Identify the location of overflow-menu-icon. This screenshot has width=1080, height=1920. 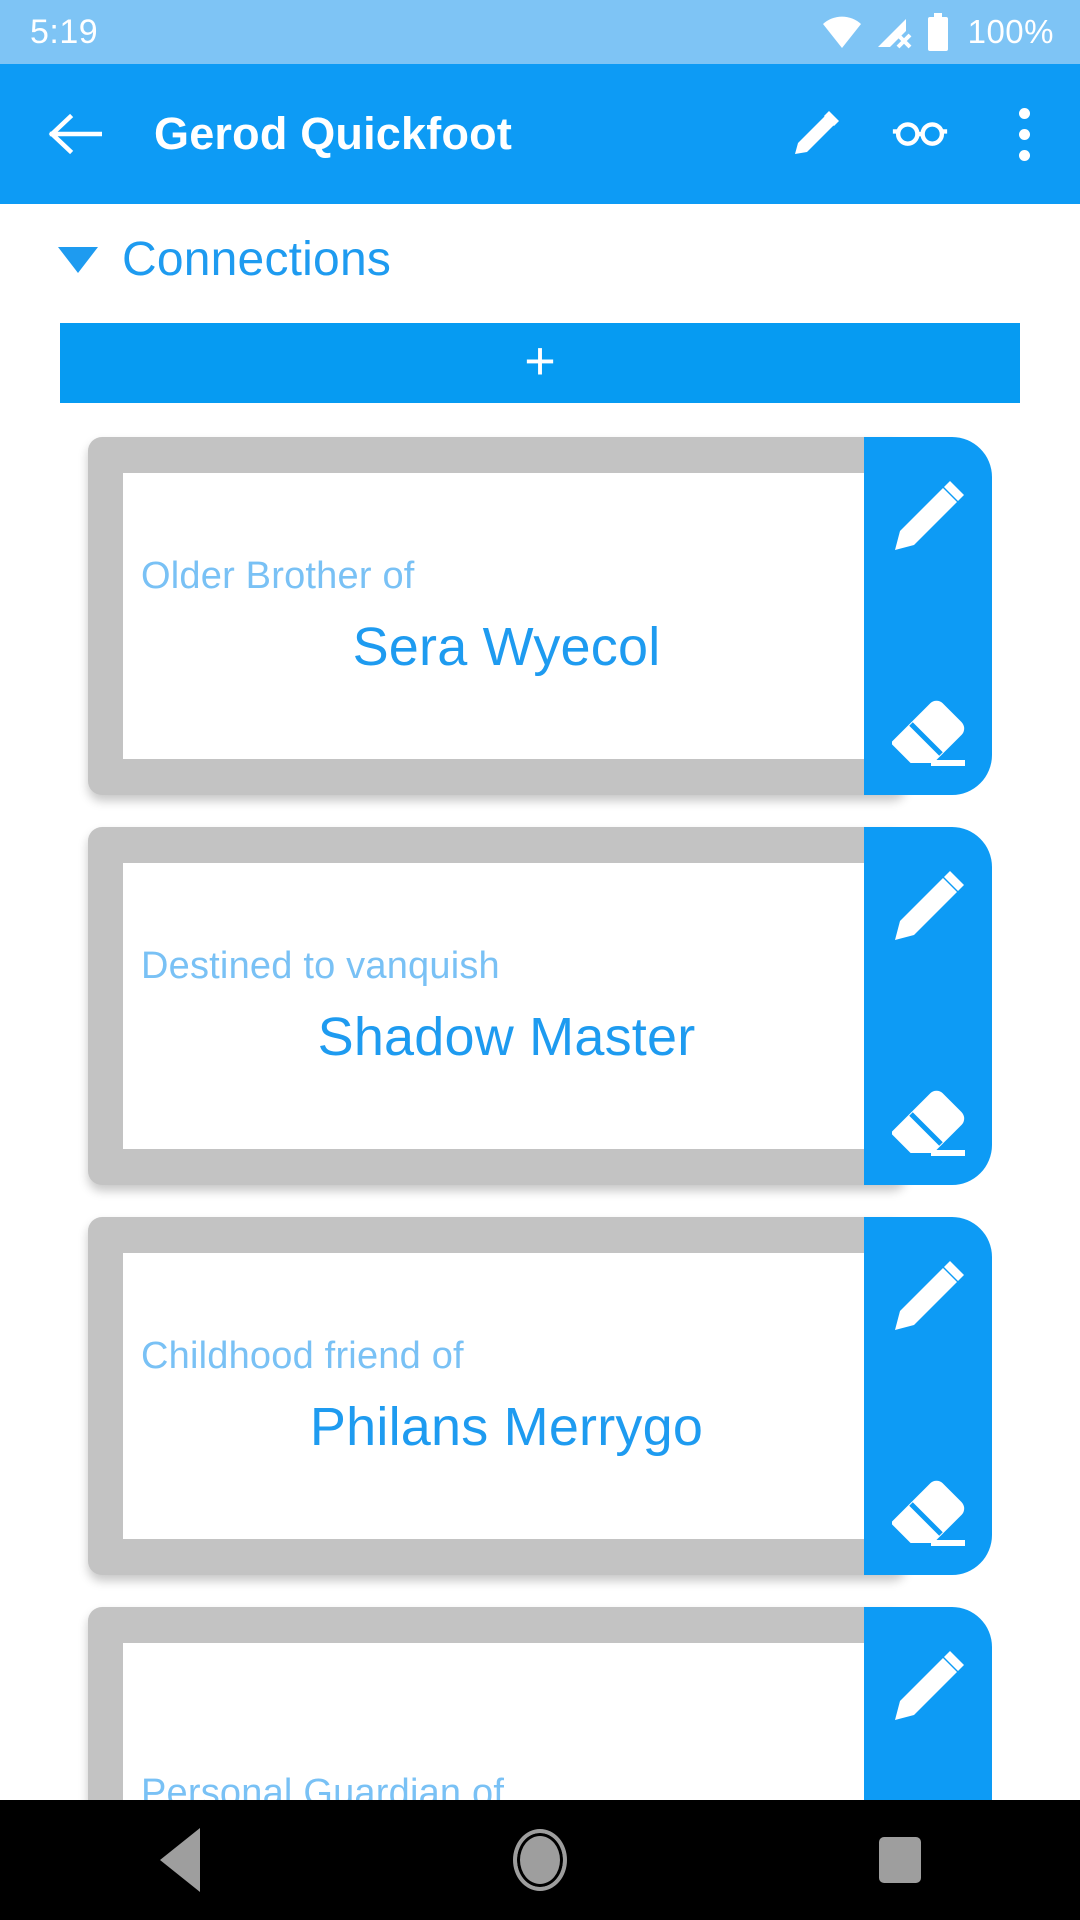
(1024, 134).